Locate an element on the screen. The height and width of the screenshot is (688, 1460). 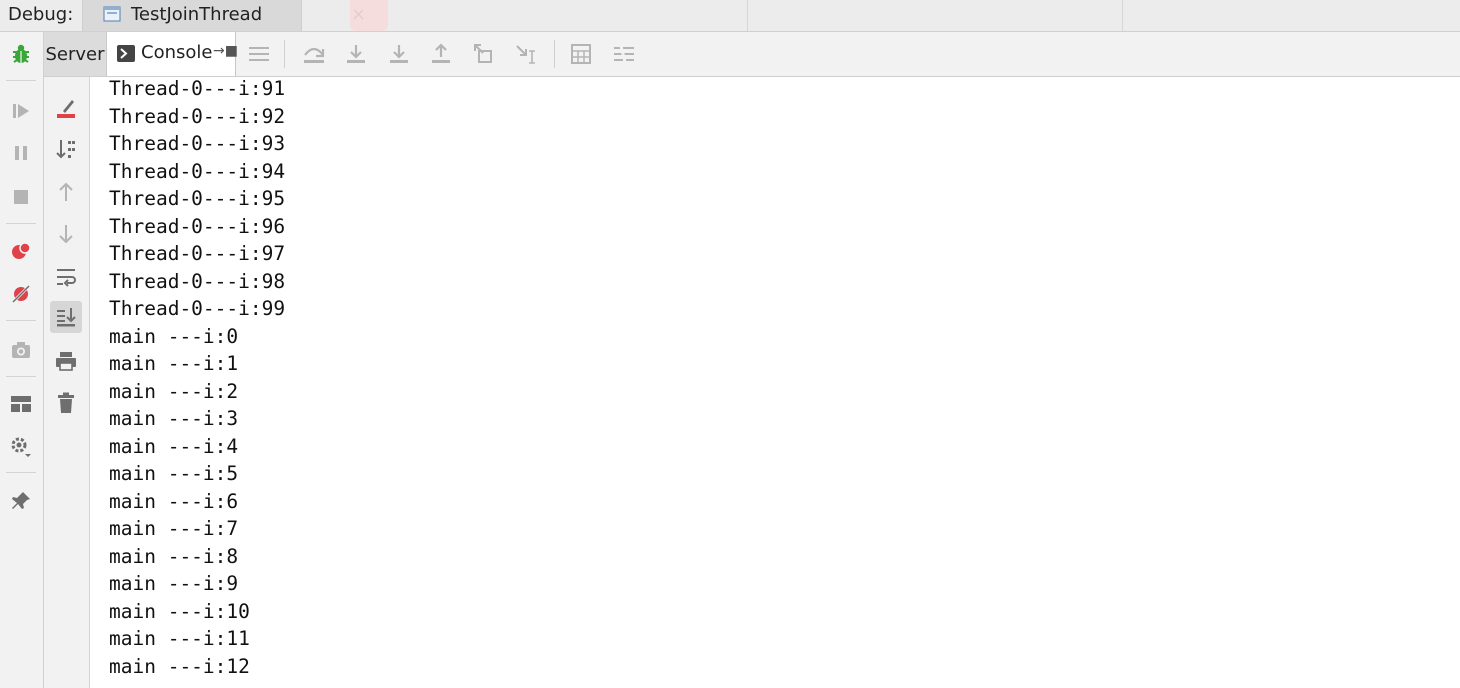
trash-icon is located at coordinates (66, 403).